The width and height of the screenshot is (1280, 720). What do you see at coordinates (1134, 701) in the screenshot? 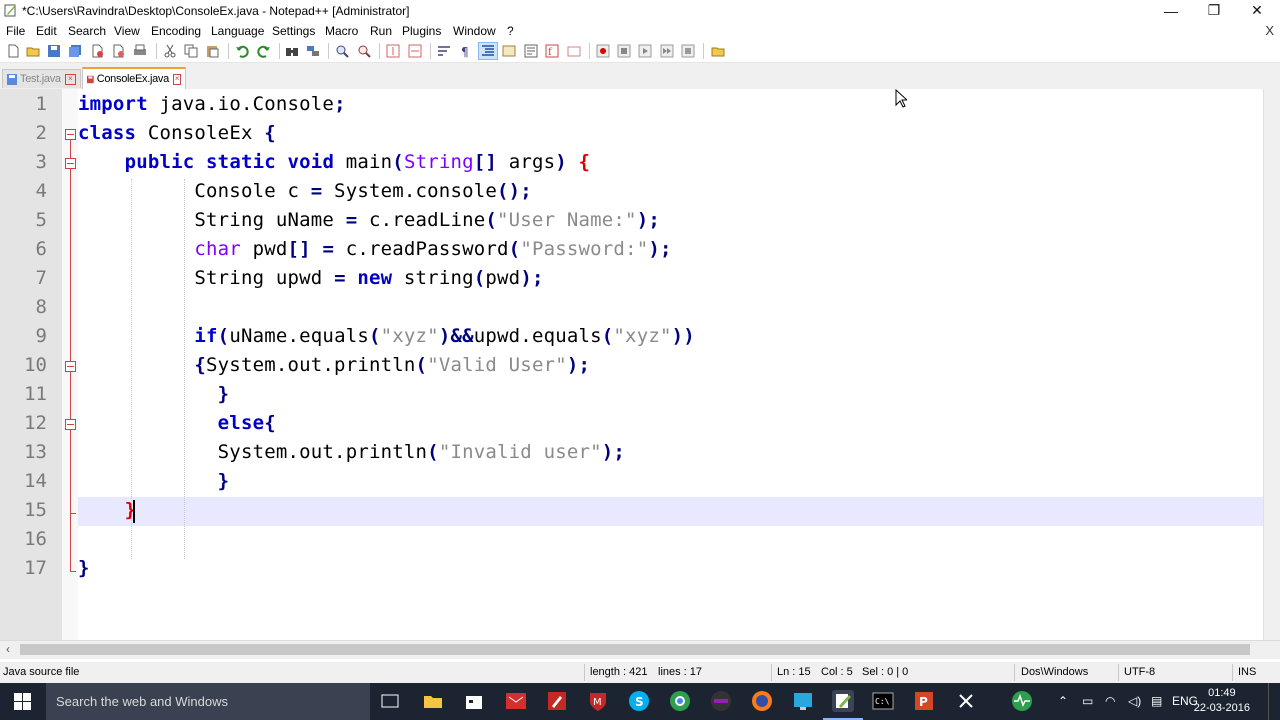
I see `volume-icon: ◁)` at bounding box center [1134, 701].